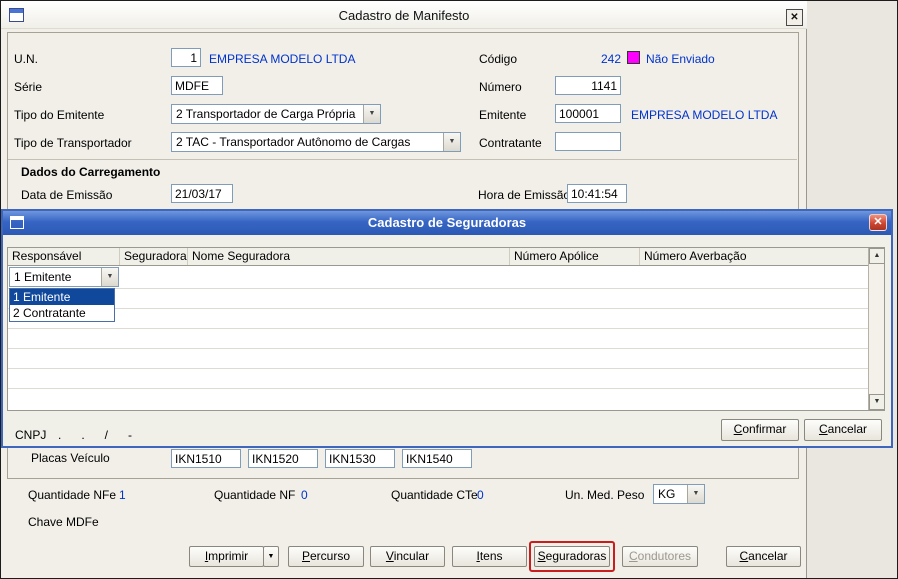  Describe the element at coordinates (434, 495) in the screenshot. I see `qtd-cte-label: Quantidade CTe` at that location.